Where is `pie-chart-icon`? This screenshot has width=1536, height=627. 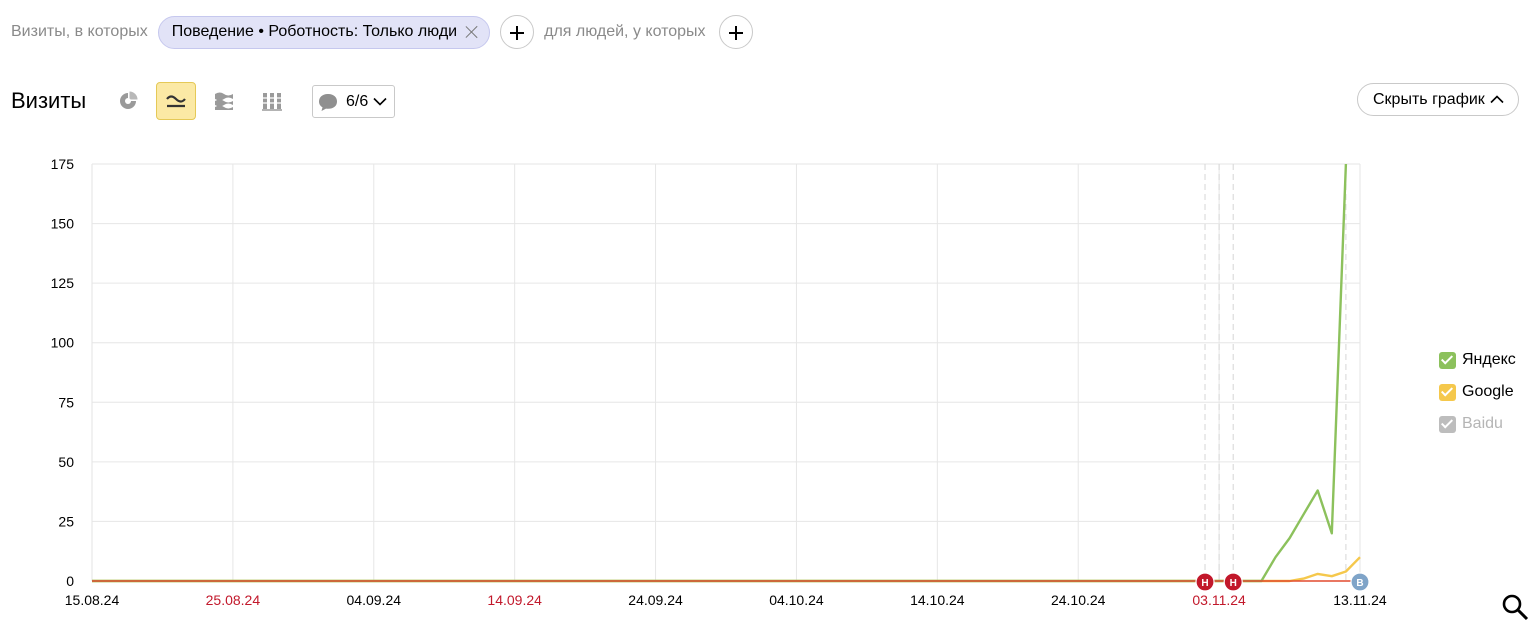 pie-chart-icon is located at coordinates (129, 100).